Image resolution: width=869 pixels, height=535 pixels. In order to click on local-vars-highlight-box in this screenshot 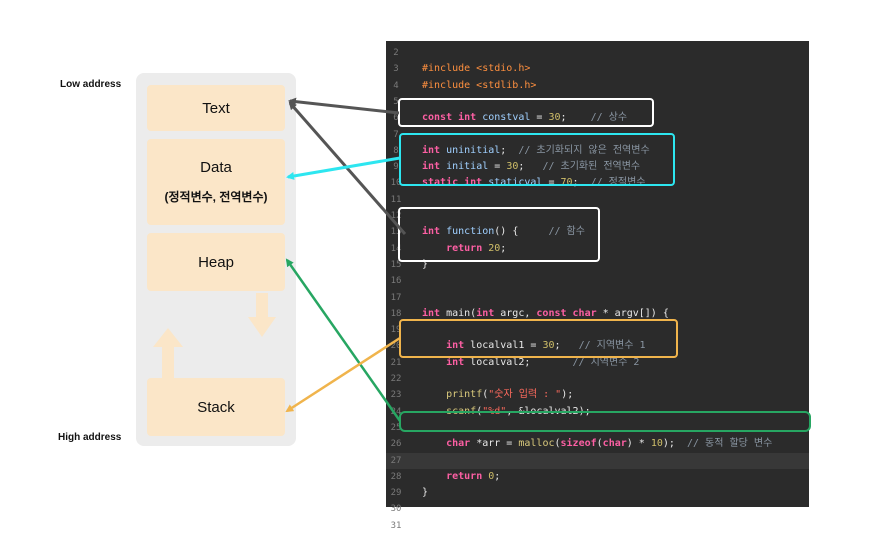, I will do `click(538, 338)`.